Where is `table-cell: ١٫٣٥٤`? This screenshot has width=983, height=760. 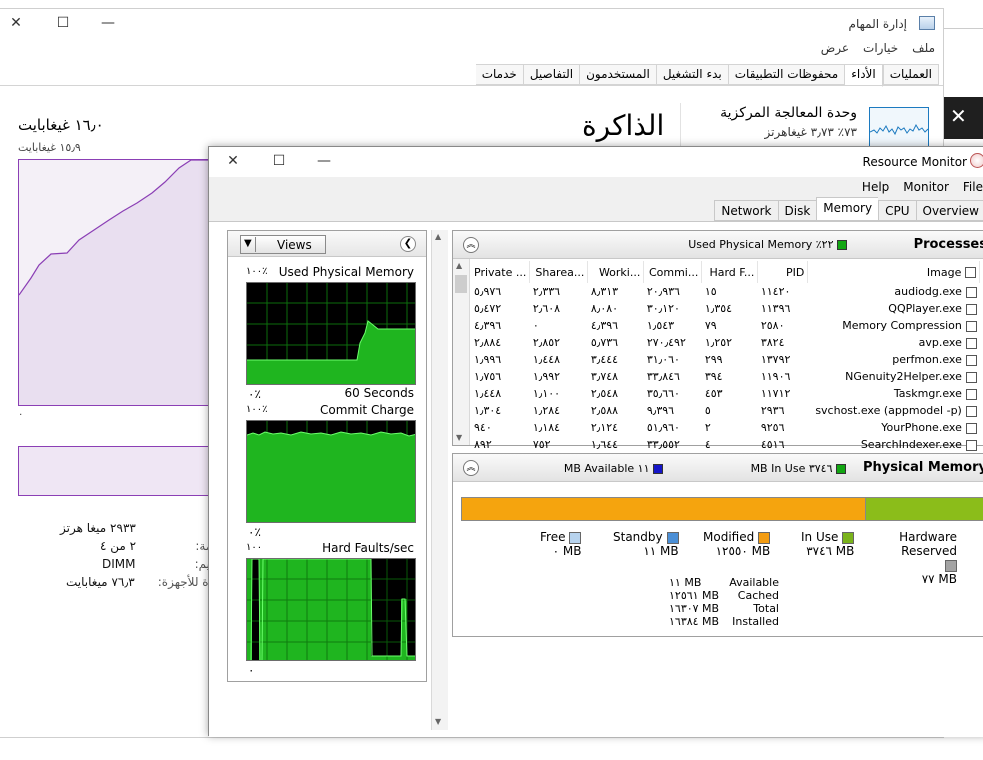
table-cell: ١٫٣٥٤ is located at coordinates (718, 308).